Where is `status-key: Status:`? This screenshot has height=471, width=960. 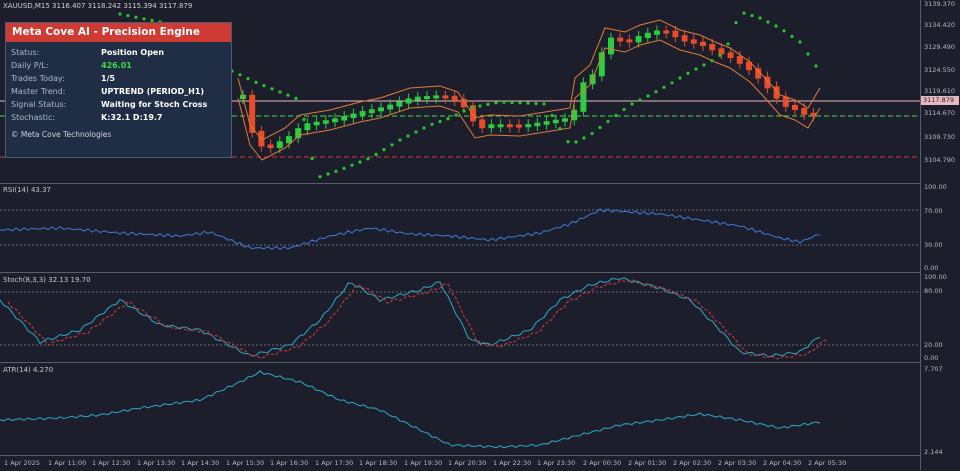 status-key: Status: is located at coordinates (25, 52).